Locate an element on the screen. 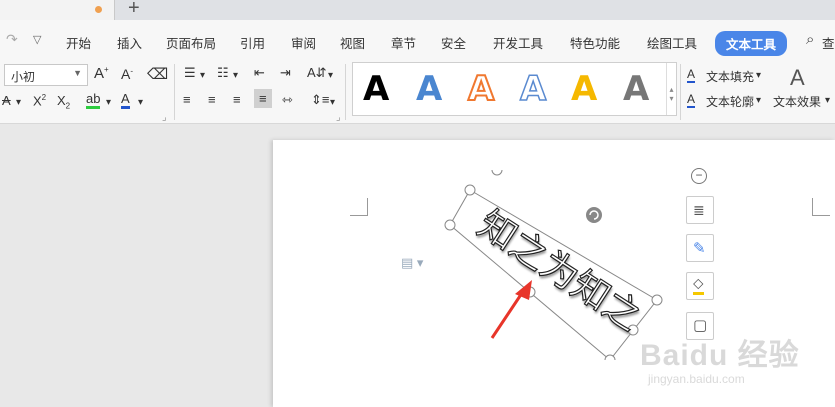 The width and height of the screenshot is (835, 407). tab-text-tools: 文本工具 is located at coordinates (751, 43).